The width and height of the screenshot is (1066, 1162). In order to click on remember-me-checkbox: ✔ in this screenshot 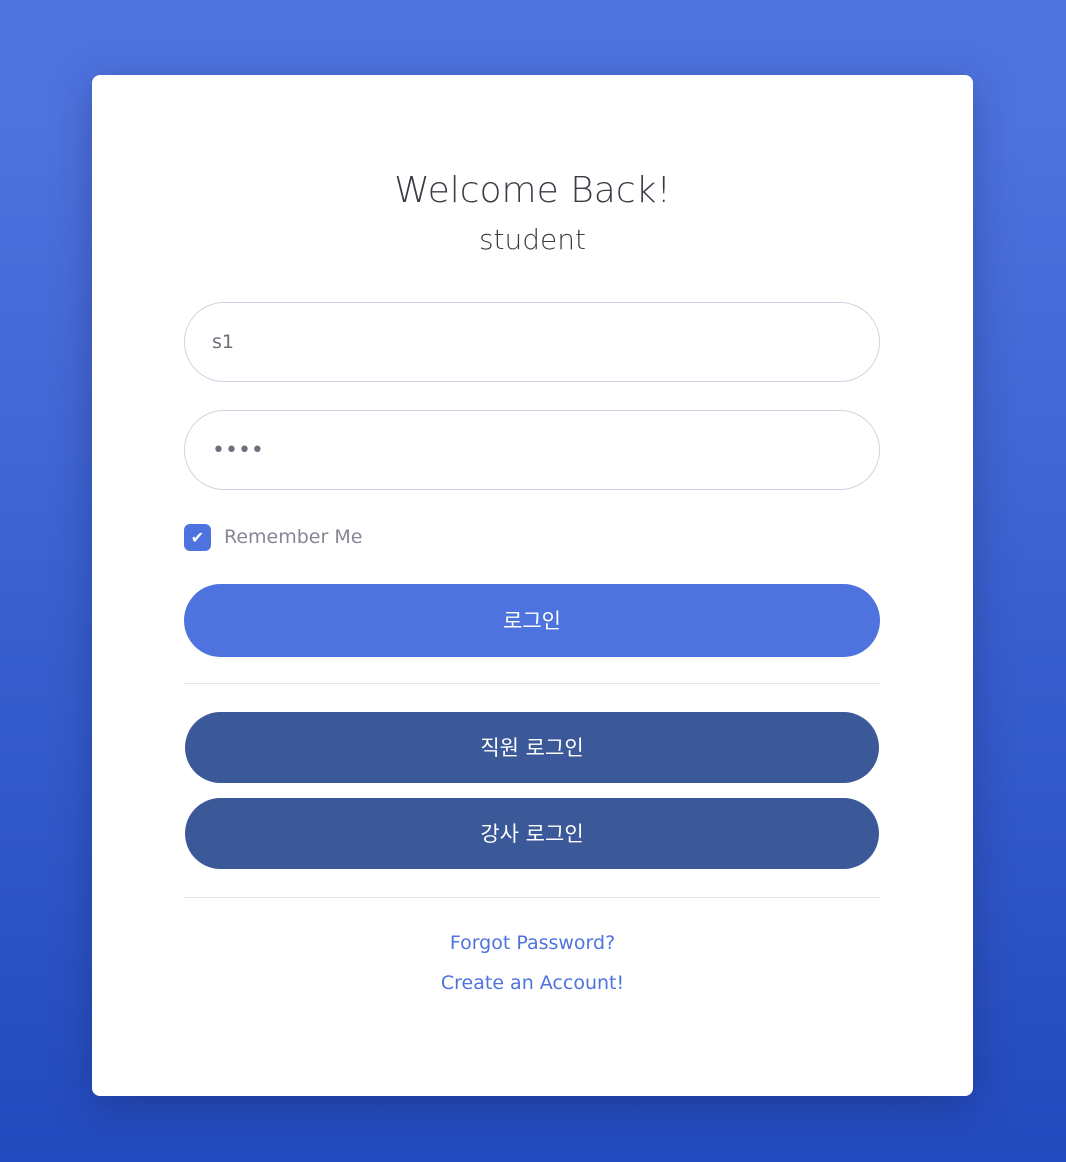, I will do `click(197, 537)`.